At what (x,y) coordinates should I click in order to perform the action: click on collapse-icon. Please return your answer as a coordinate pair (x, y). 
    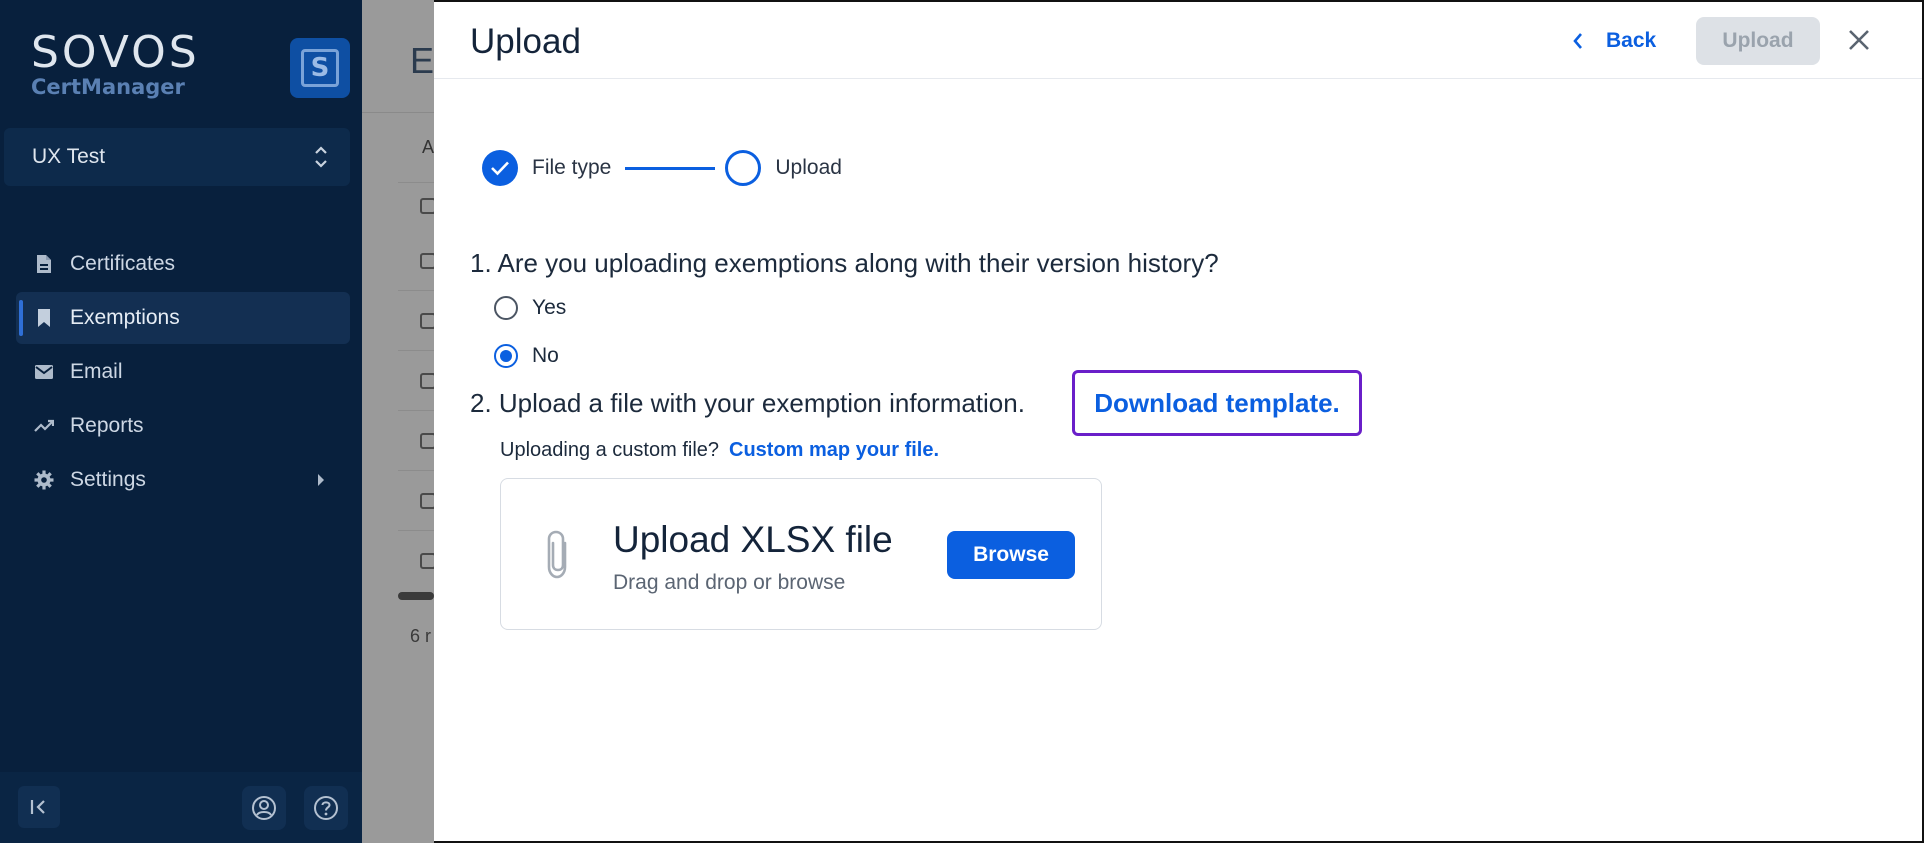
    Looking at the image, I should click on (37, 807).